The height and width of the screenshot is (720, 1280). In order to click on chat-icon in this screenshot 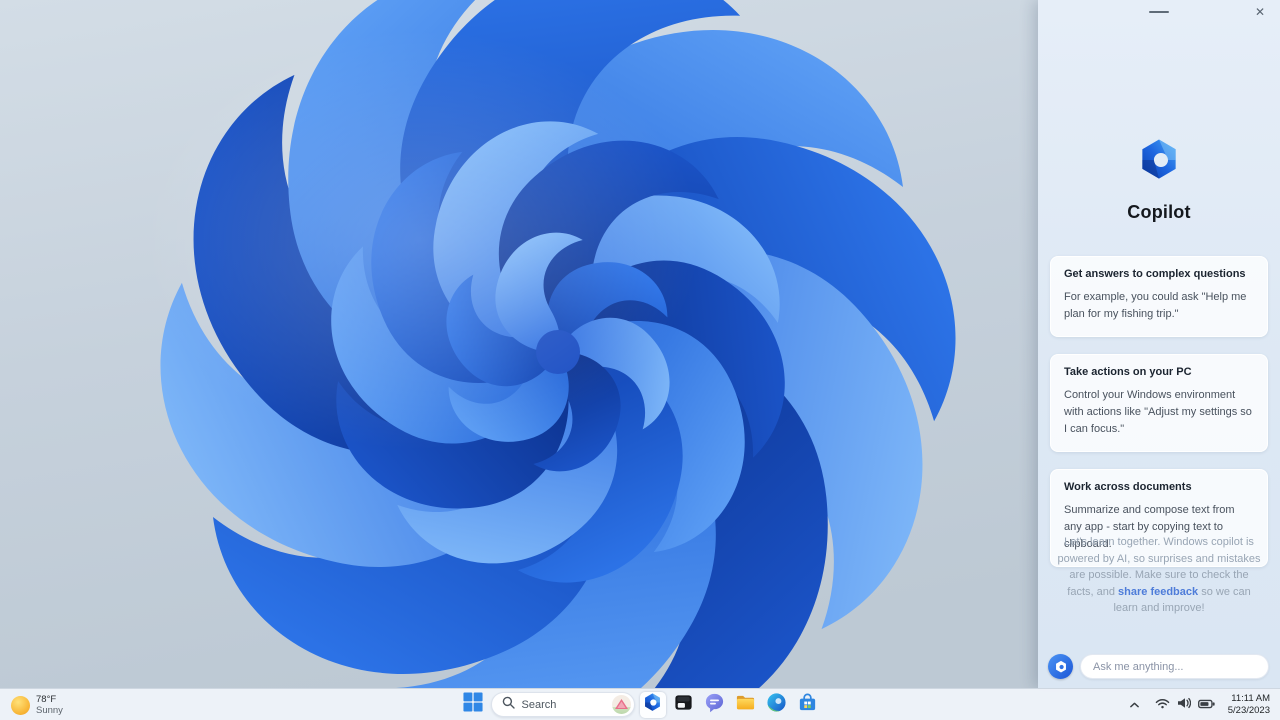, I will do `click(714, 705)`.